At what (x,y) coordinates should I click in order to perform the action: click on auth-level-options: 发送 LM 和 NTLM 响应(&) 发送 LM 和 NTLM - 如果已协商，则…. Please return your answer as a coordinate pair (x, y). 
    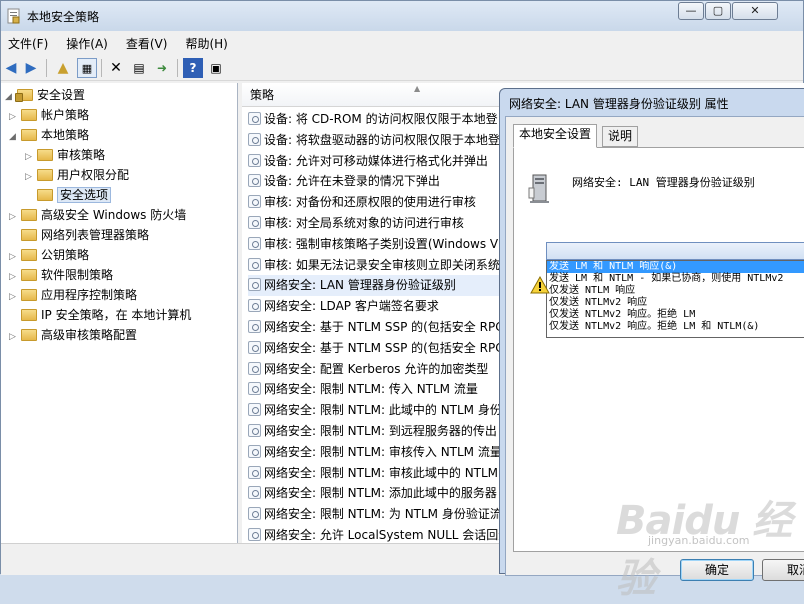
    Looking at the image, I should click on (675, 299).